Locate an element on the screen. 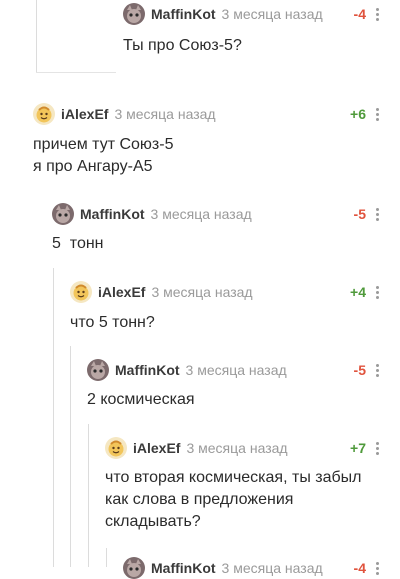  comment-text-line: 2 космическая is located at coordinates (141, 399).